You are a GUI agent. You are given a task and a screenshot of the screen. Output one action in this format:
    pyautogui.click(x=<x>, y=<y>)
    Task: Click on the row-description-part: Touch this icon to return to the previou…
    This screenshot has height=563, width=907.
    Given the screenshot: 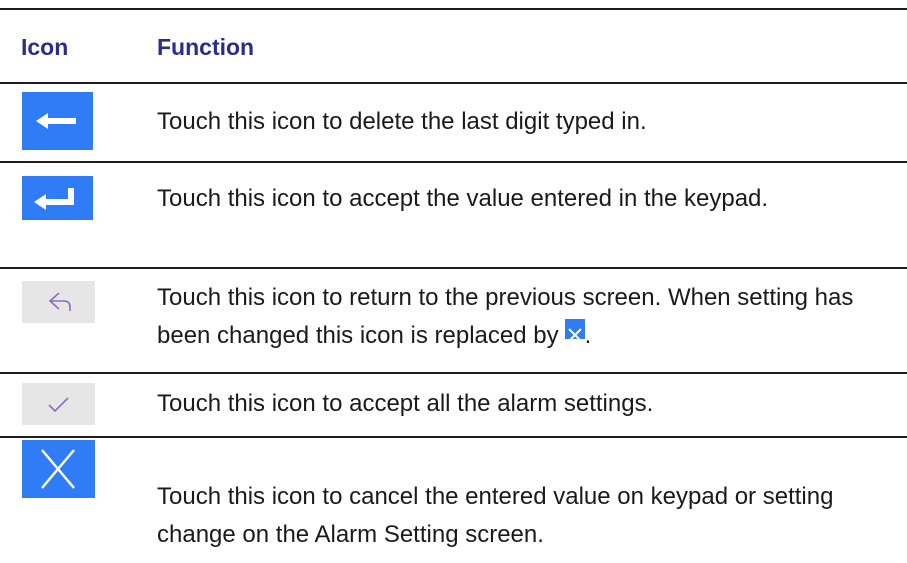 What is the action you would take?
    pyautogui.click(x=505, y=316)
    